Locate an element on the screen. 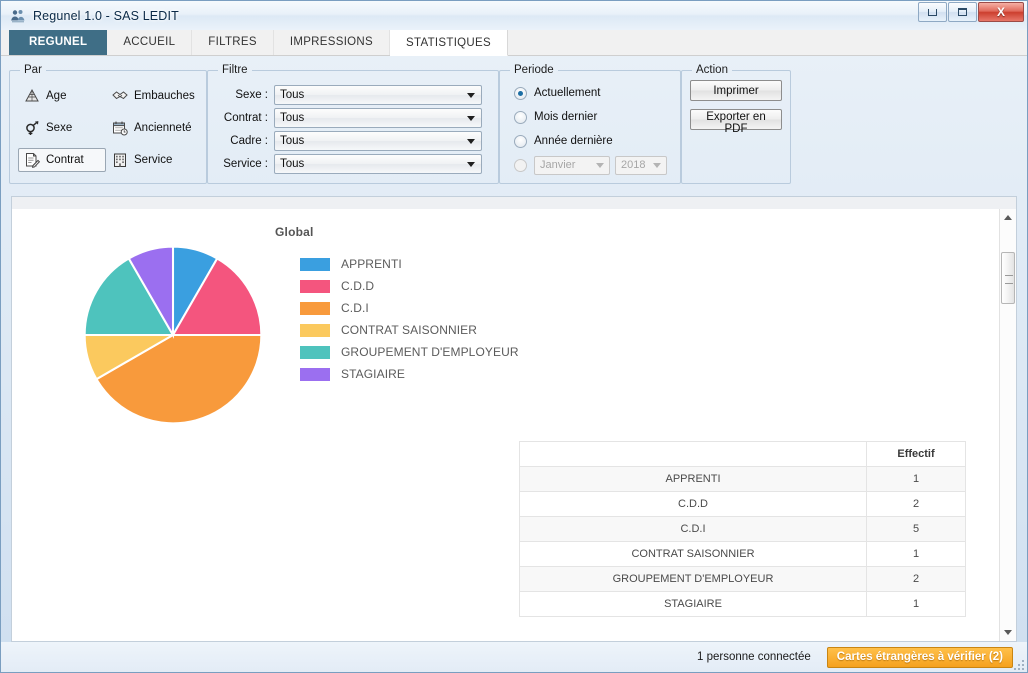 The height and width of the screenshot is (673, 1028). tab-regunel: REGUNEL is located at coordinates (58, 42).